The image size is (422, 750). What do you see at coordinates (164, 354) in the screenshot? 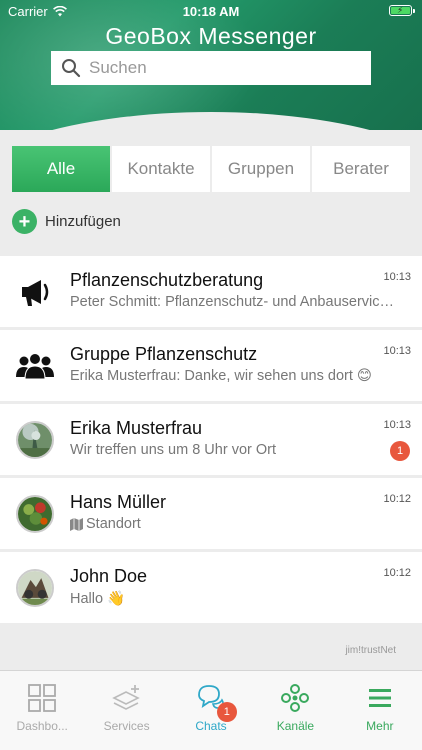
I see `chat-name: Gruppe Pflanzenschutz` at bounding box center [164, 354].